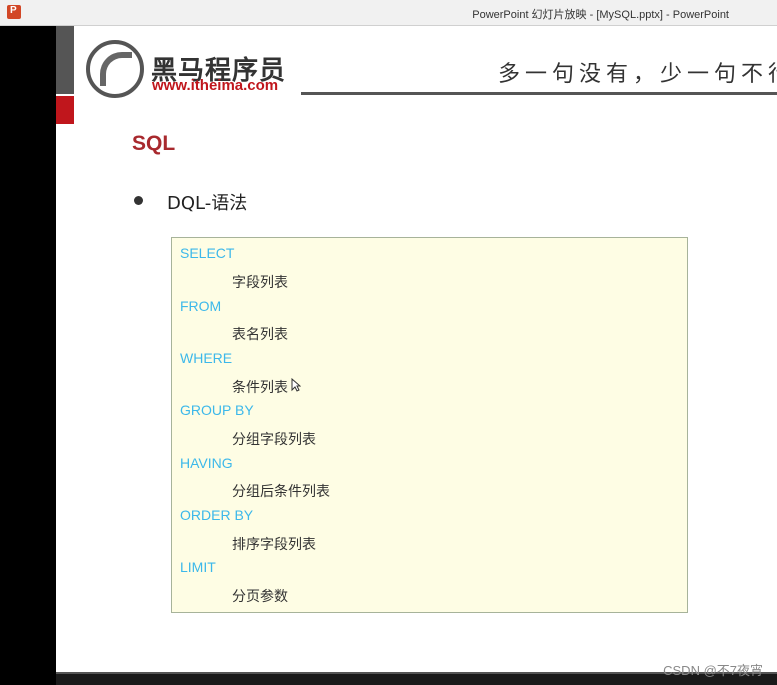 The width and height of the screenshot is (777, 685). What do you see at coordinates (138, 200) in the screenshot?
I see `bullet-icon` at bounding box center [138, 200].